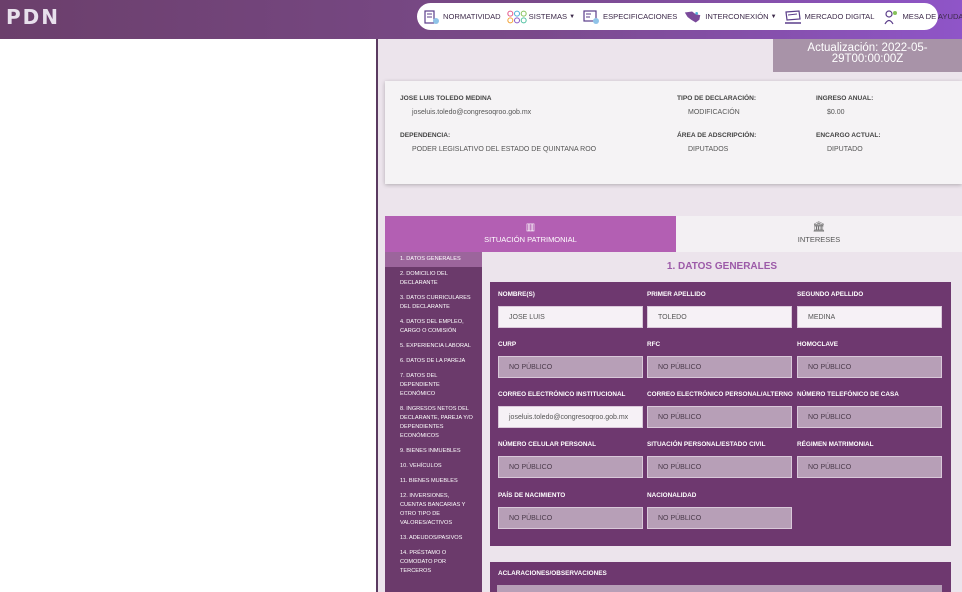 The height and width of the screenshot is (592, 962). What do you see at coordinates (676, 294) in the screenshot?
I see `field-label: PRIMER APELLIDO` at bounding box center [676, 294].